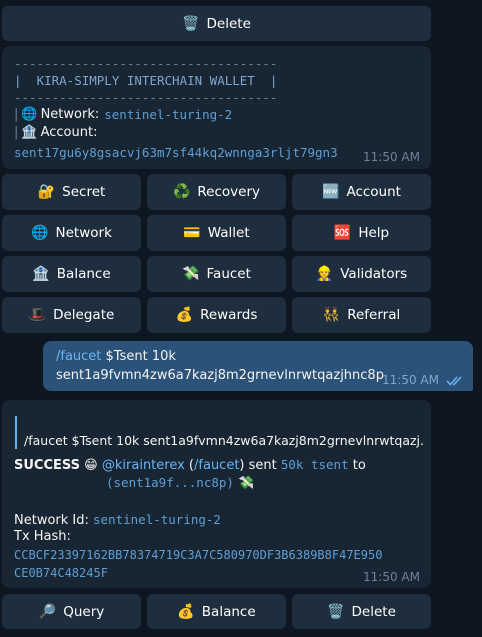 The width and height of the screenshot is (482, 637). I want to click on quote-bar, so click(16, 432).